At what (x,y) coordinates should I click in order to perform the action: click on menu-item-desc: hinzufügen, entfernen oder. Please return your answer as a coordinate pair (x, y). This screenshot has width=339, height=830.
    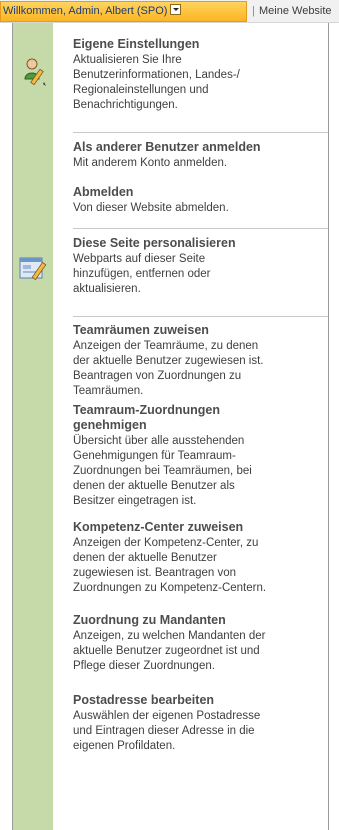
    Looking at the image, I should click on (142, 274).